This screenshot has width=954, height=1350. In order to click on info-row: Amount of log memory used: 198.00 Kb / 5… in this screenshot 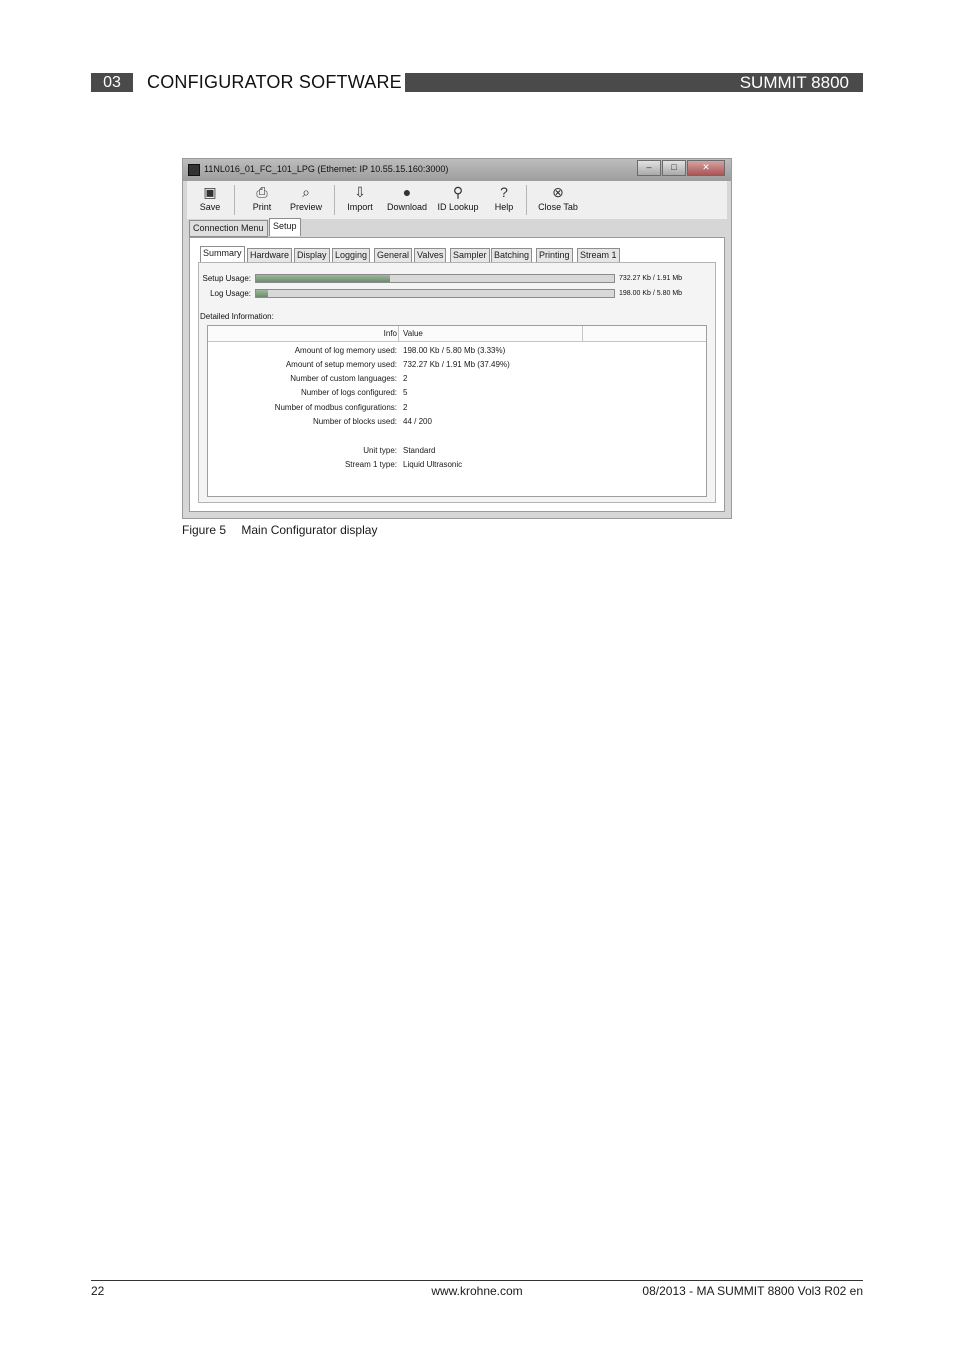, I will do `click(457, 353)`.